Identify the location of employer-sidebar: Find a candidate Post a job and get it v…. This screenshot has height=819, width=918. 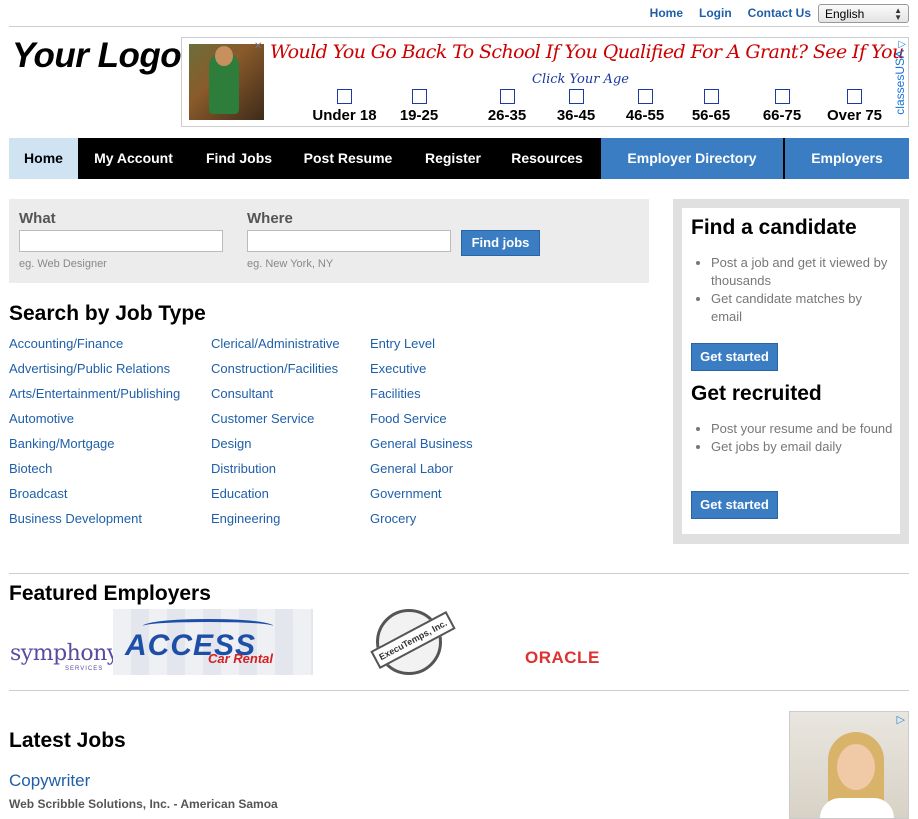
(791, 371).